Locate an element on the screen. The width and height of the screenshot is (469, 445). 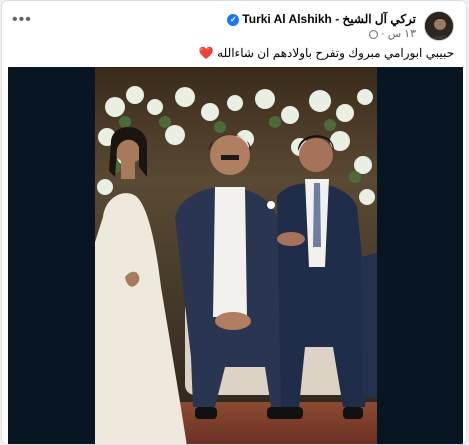
author-name-line: تركي آل الشيخ - Turki Al Alshikh✓ is located at coordinates (320, 19).